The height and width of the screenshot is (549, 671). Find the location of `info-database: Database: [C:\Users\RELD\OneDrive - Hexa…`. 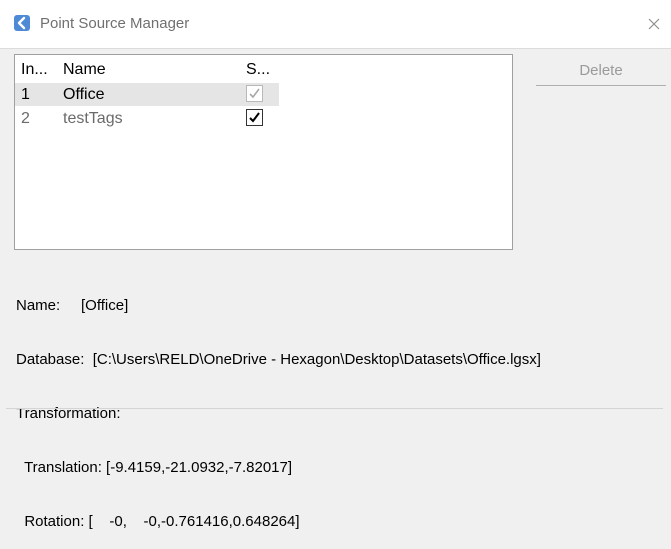

info-database: Database: [C:\Users\RELD\OneDrive - Hexa… is located at coordinates (278, 359).